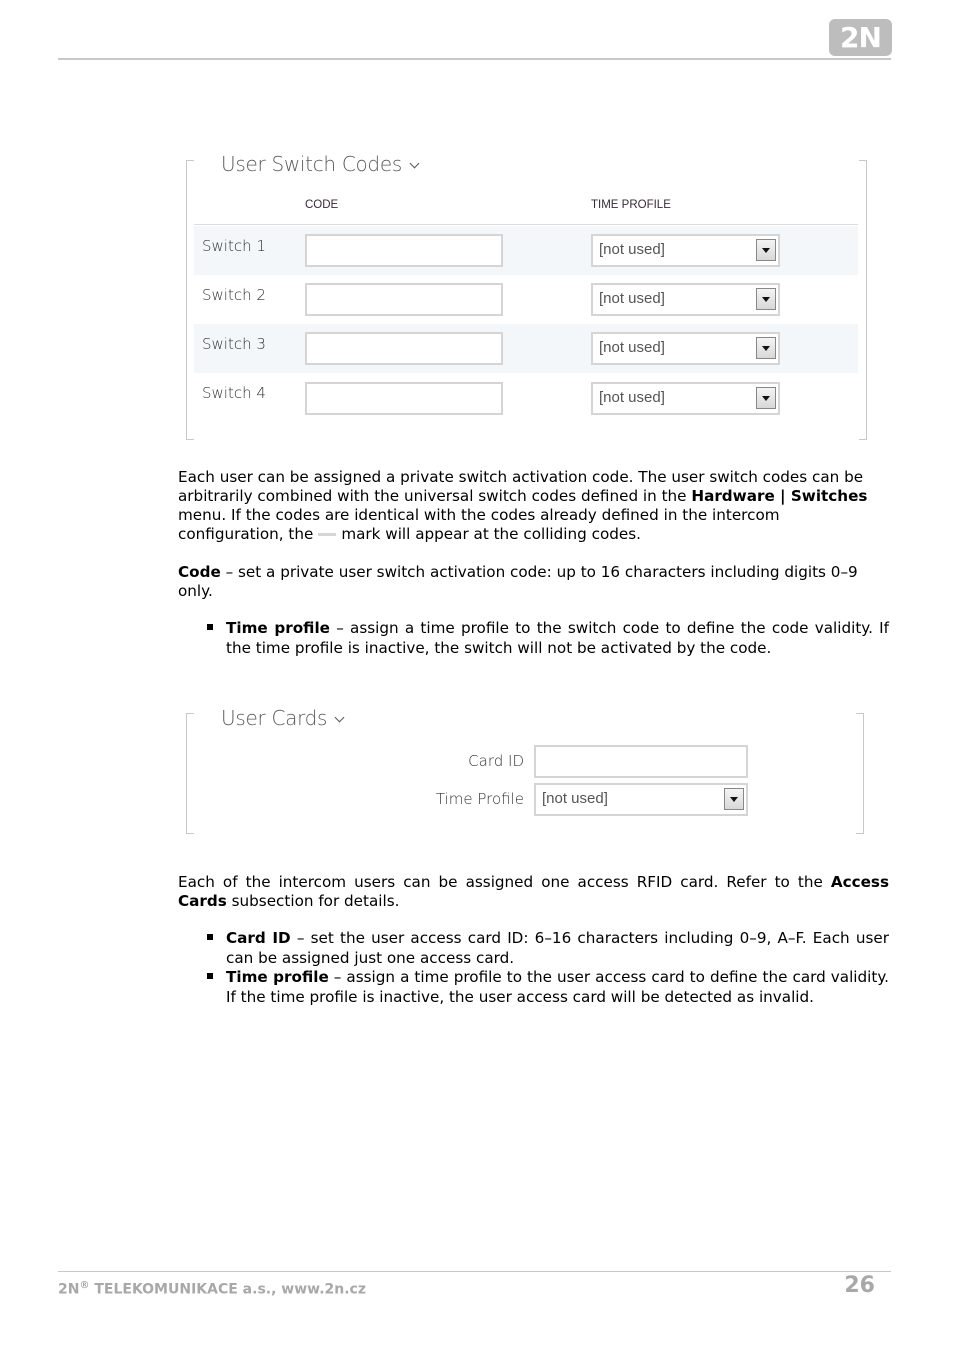 The height and width of the screenshot is (1350, 954). I want to click on card-id-label: Card ID, so click(496, 761).